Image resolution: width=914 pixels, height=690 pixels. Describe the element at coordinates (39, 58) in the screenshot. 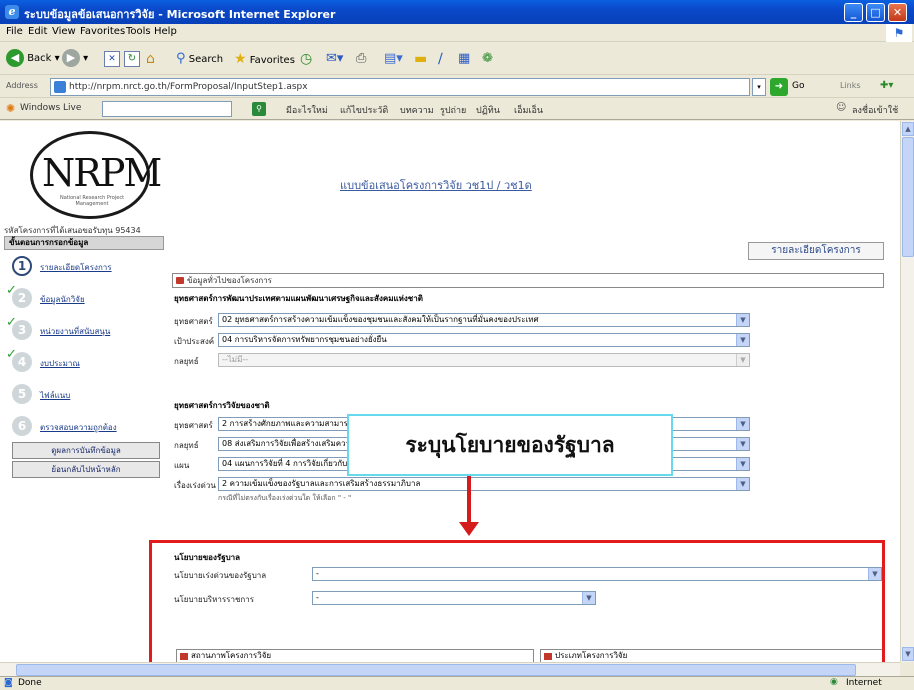

I see `back-label: Back` at that location.